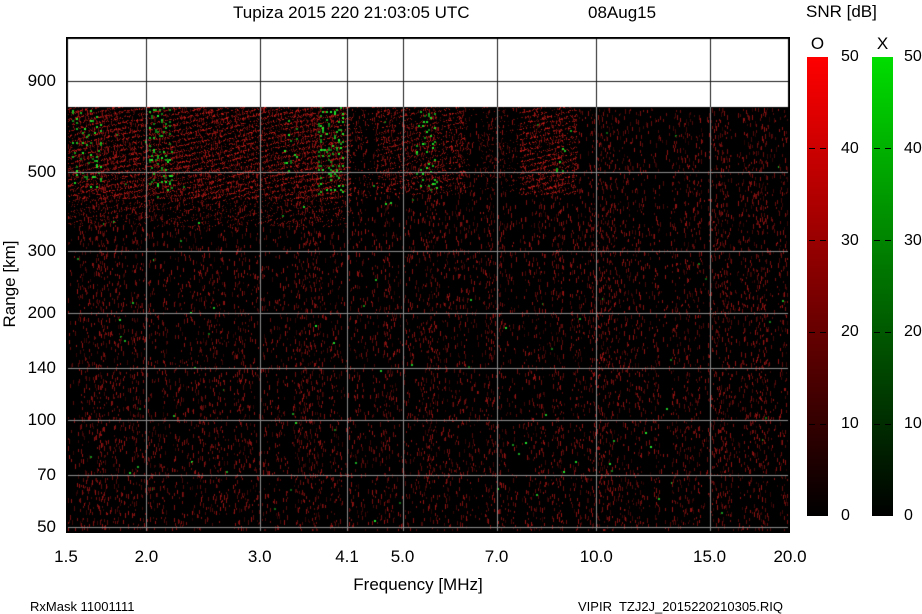 The height and width of the screenshot is (614, 922). Describe the element at coordinates (66, 556) in the screenshot. I see `x-tick-label: 1.5` at that location.